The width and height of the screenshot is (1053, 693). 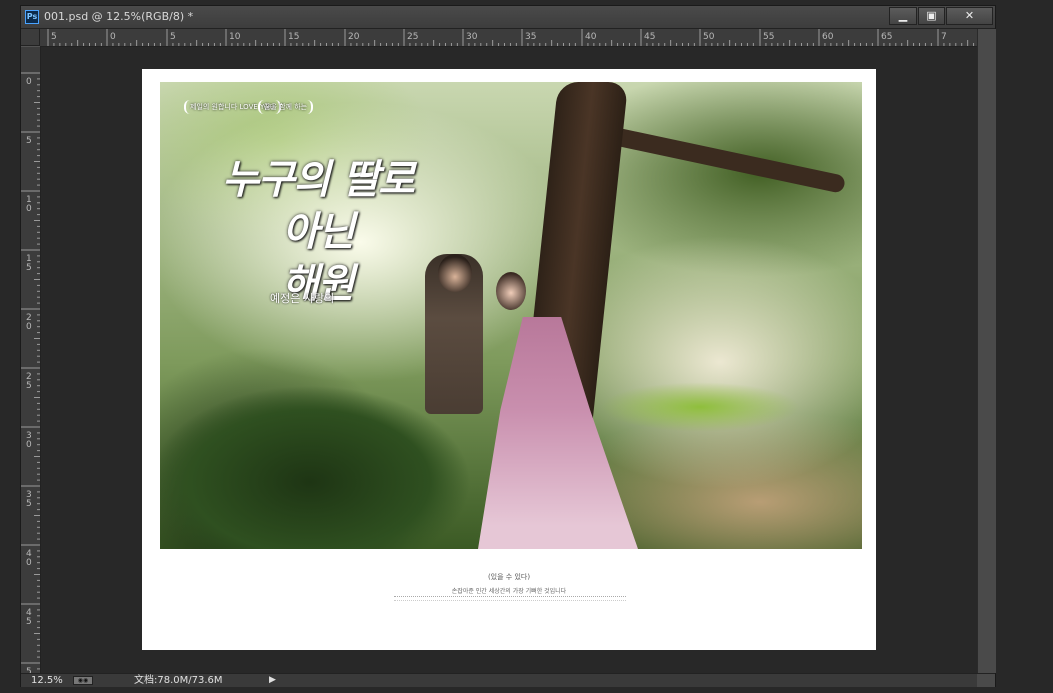 What do you see at coordinates (931, 16) in the screenshot?
I see `maximize-button: ▣` at bounding box center [931, 16].